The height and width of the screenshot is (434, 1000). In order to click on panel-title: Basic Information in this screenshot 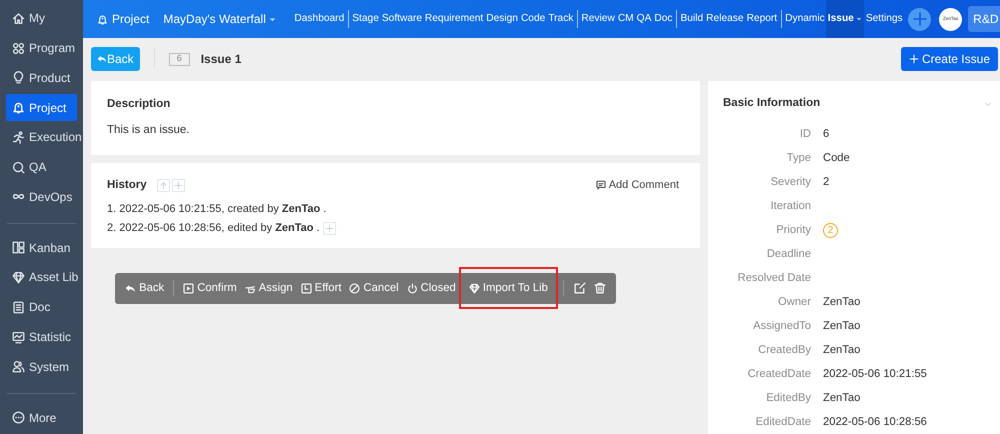, I will do `click(771, 103)`.